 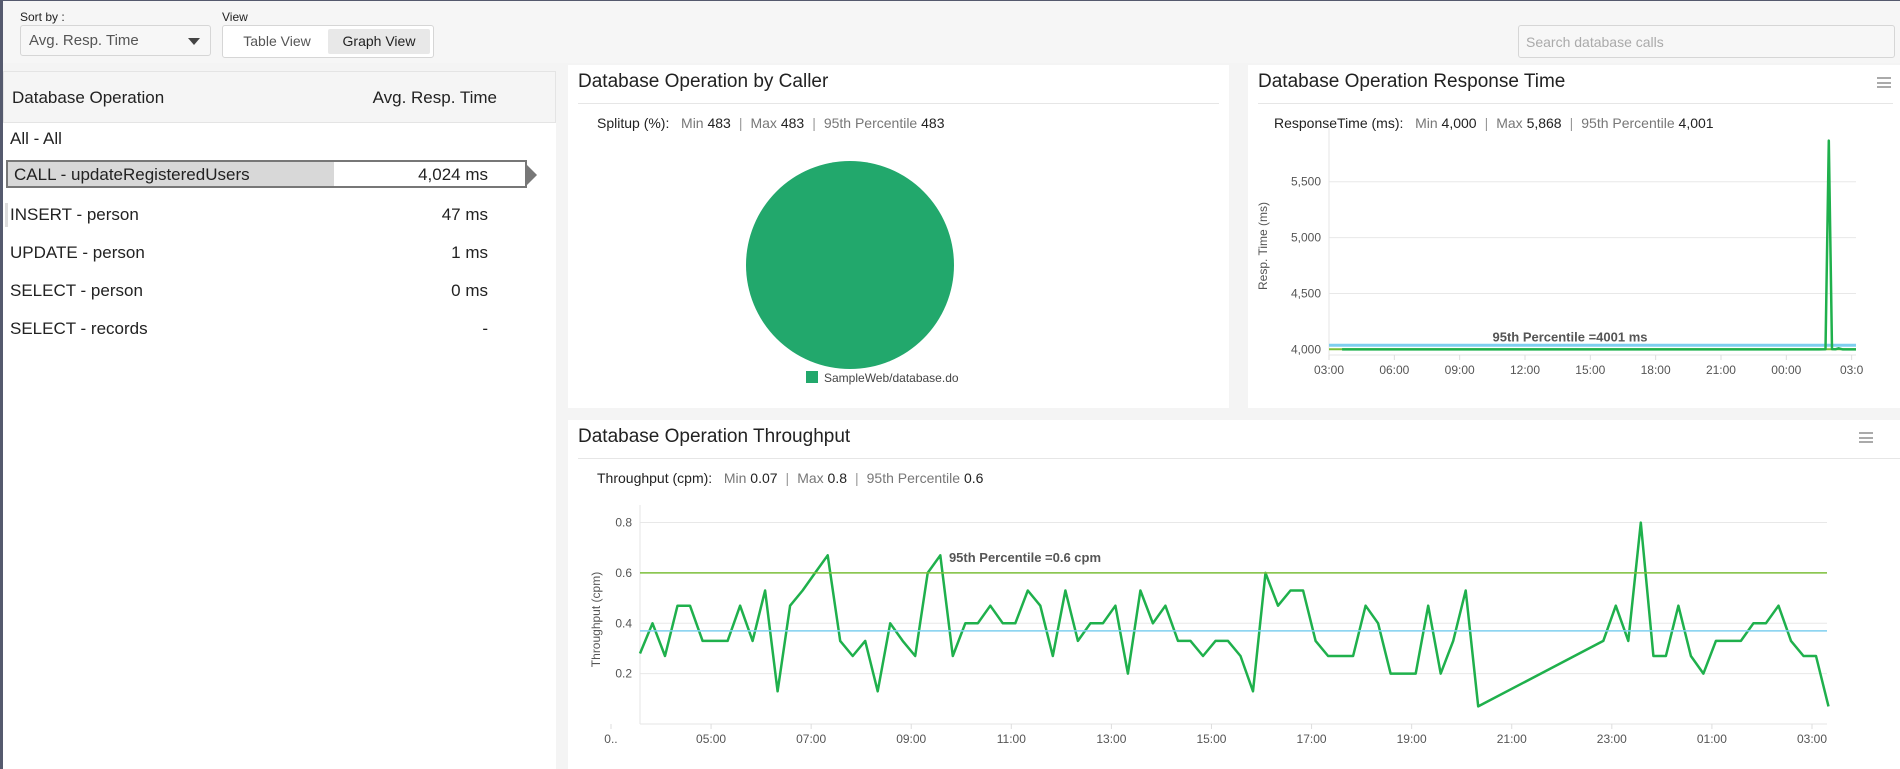 What do you see at coordinates (1706, 41) in the screenshot?
I see `search-input` at bounding box center [1706, 41].